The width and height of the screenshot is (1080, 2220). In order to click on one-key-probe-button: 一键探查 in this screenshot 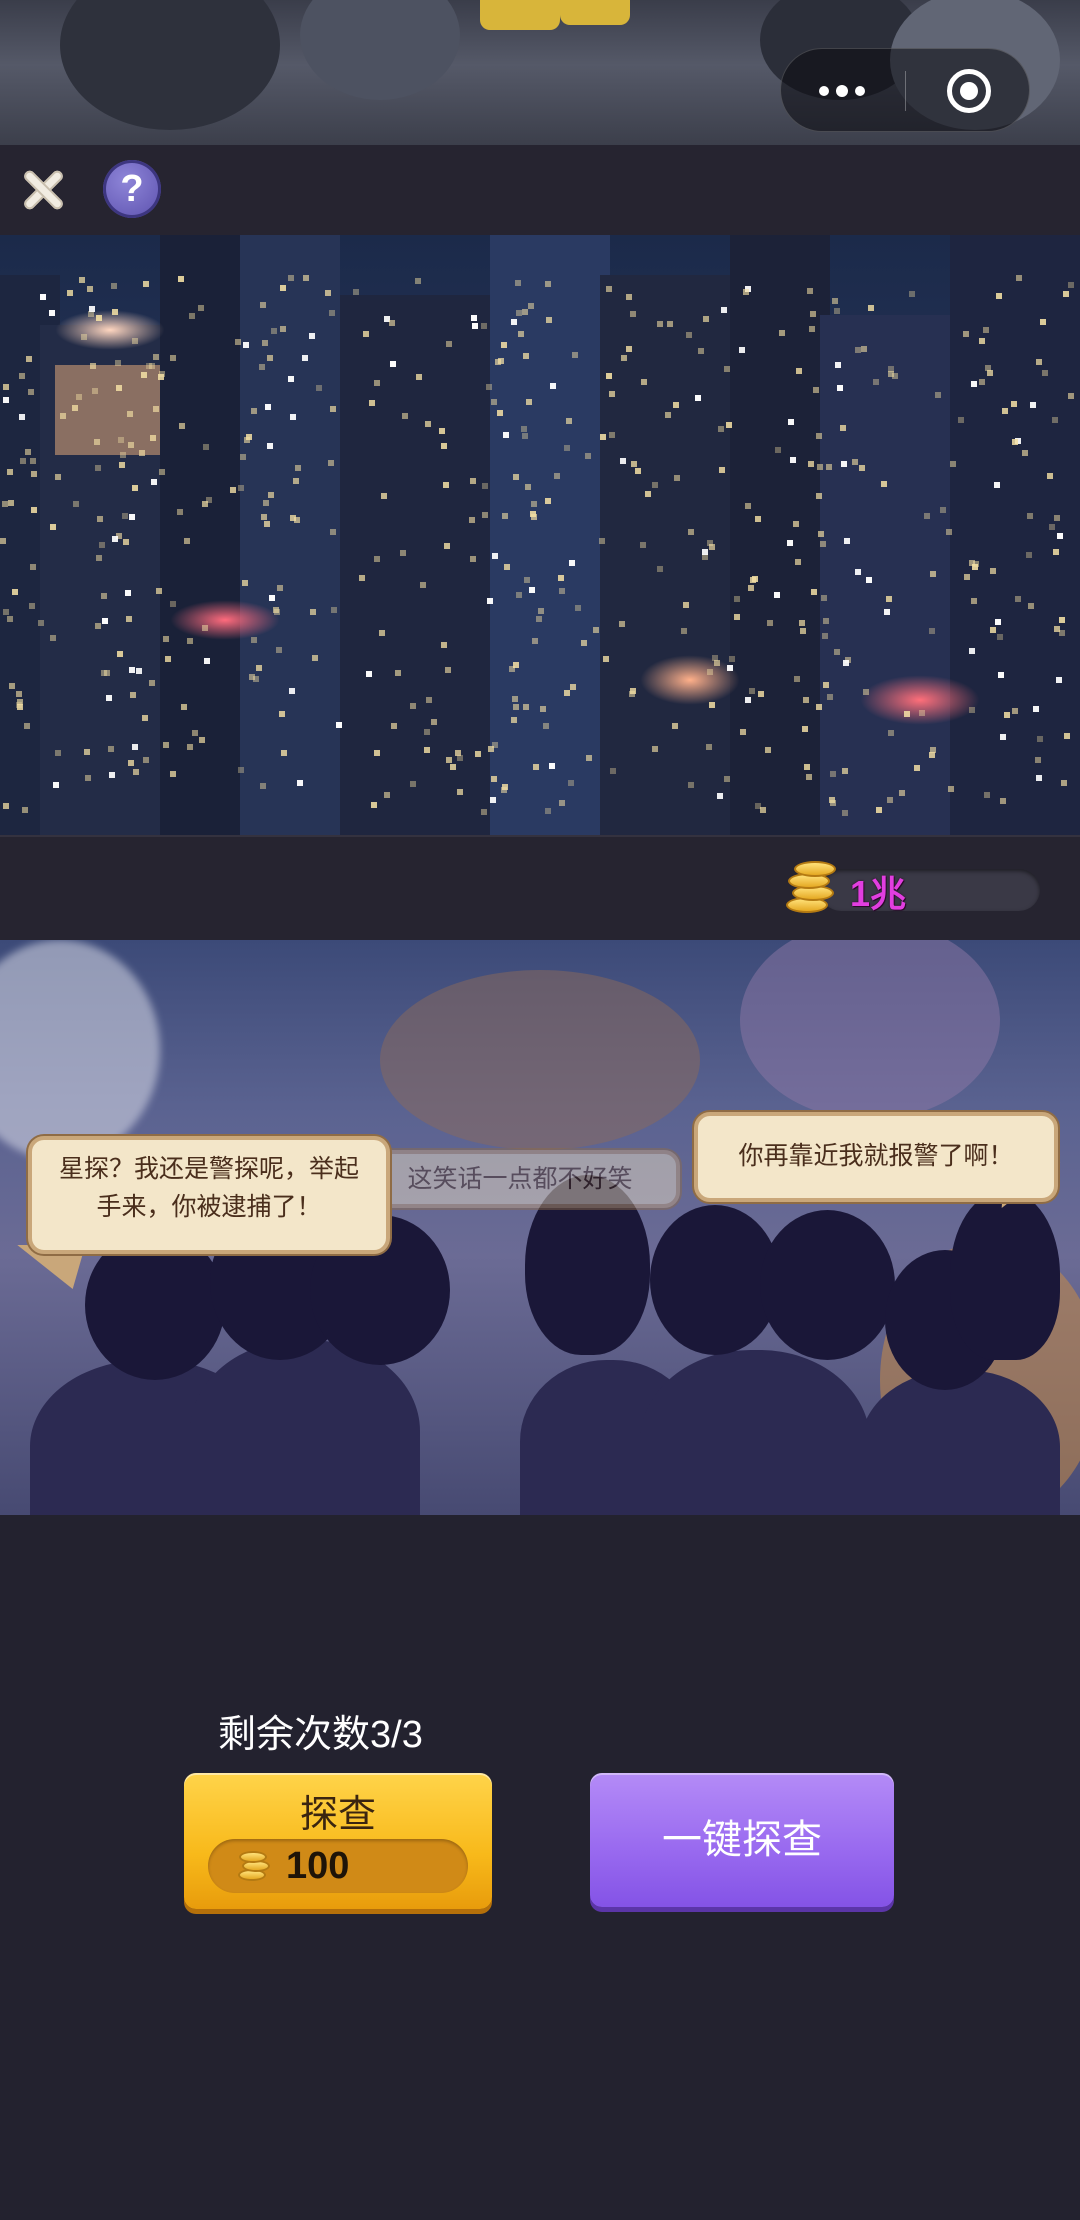, I will do `click(742, 1840)`.